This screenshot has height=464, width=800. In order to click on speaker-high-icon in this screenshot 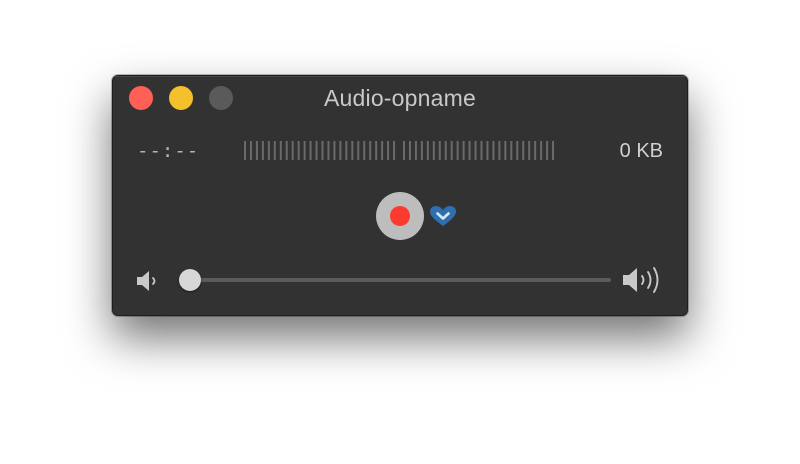, I will do `click(644, 280)`.